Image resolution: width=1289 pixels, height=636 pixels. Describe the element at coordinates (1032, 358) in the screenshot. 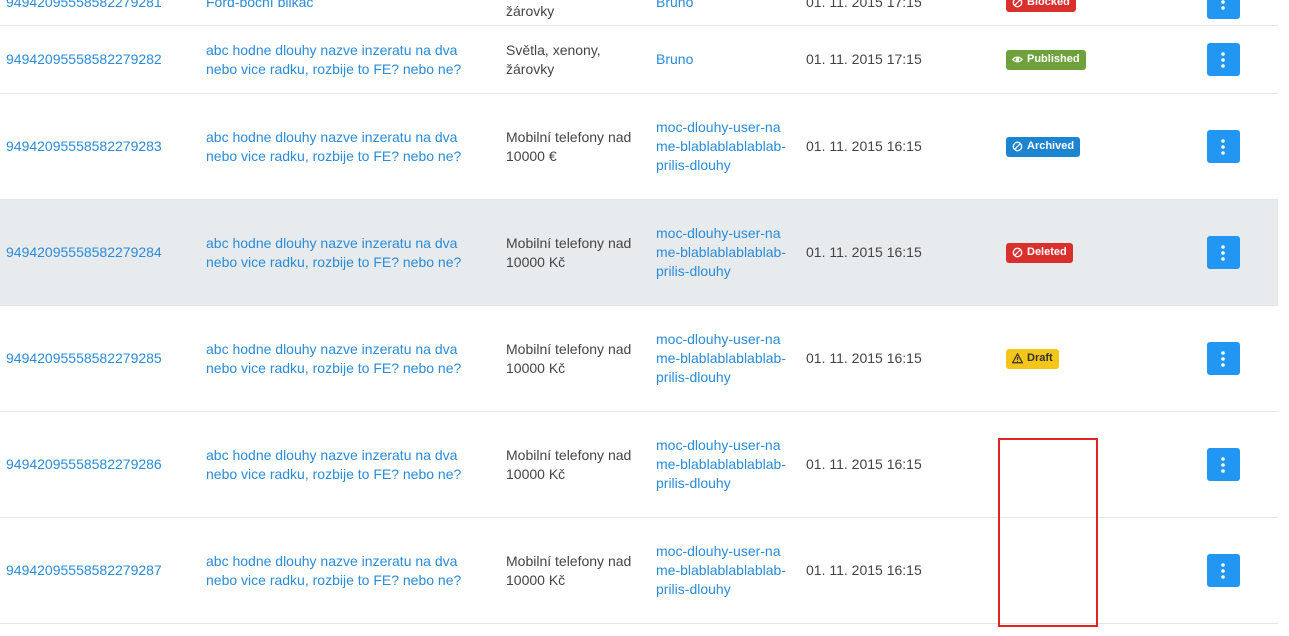

I see `status-badge: Draft` at that location.